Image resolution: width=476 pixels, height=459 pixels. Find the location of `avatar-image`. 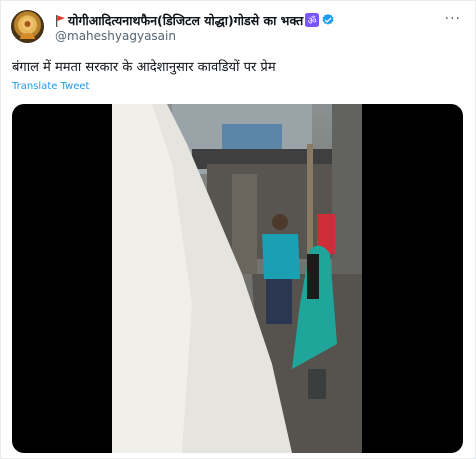

avatar-image is located at coordinates (27, 28).